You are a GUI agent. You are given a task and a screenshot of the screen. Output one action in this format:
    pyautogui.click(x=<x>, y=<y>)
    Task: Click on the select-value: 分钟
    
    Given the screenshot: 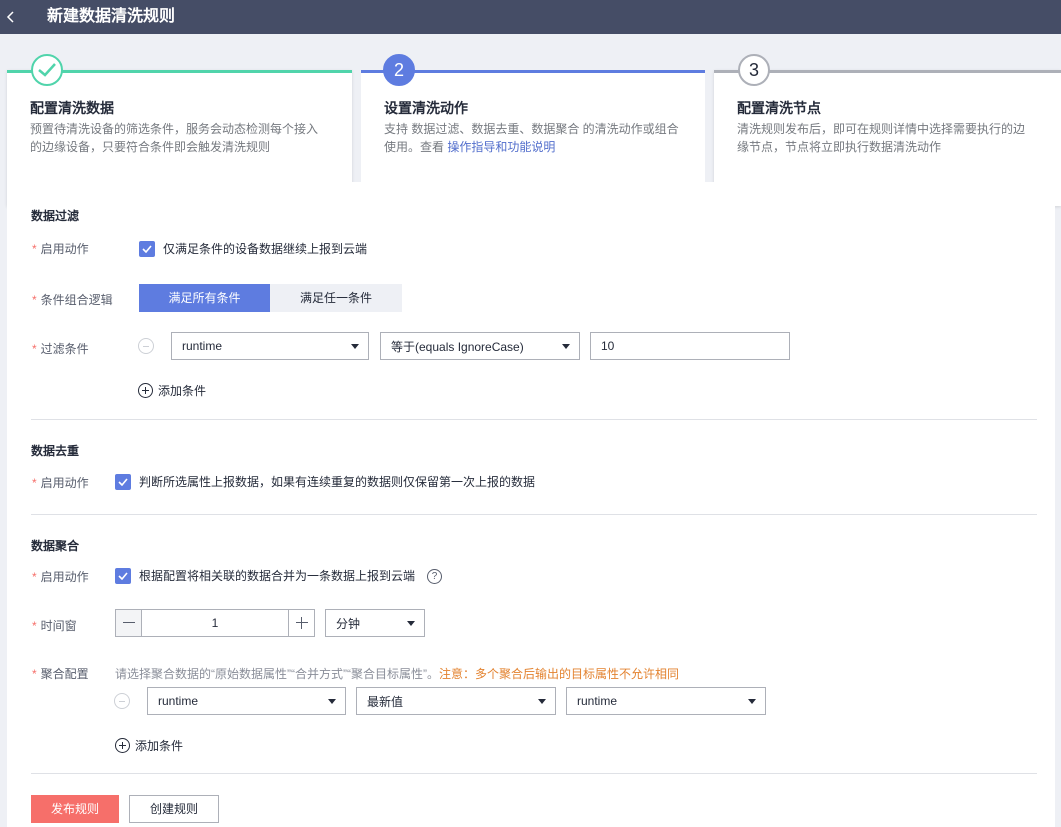 What is the action you would take?
    pyautogui.click(x=348, y=623)
    